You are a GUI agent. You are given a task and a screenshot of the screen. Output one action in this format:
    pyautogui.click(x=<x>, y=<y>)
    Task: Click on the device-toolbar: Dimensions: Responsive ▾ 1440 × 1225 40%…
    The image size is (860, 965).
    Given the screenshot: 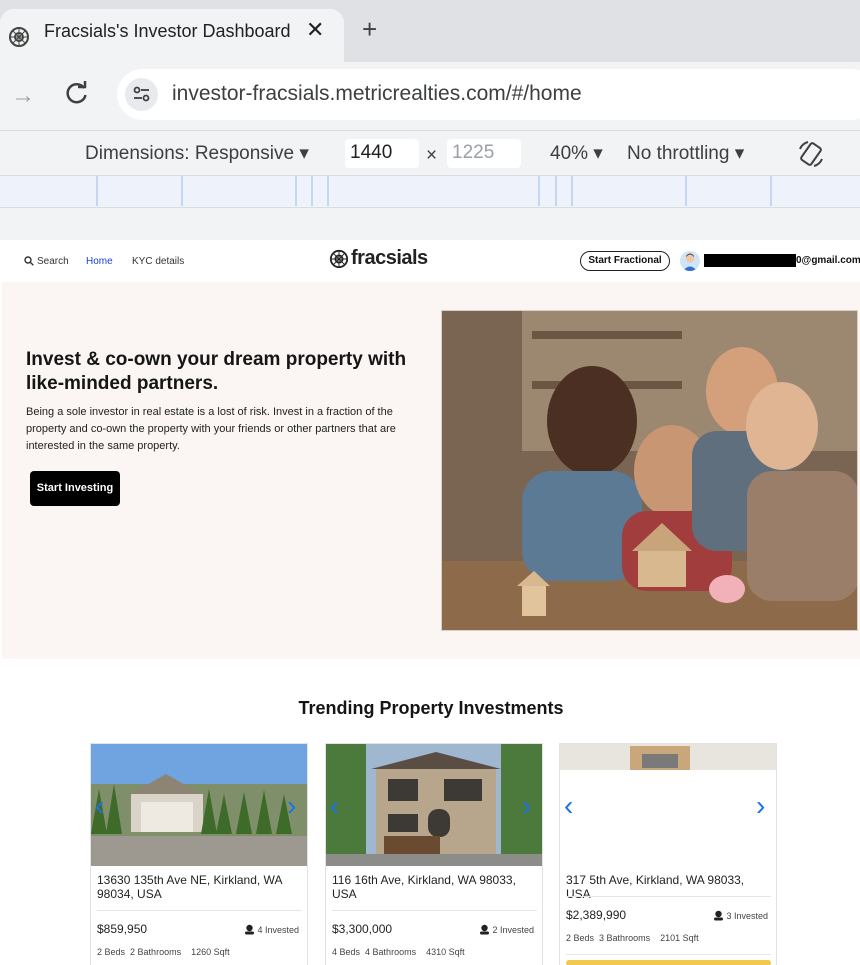 What is the action you would take?
    pyautogui.click(x=430, y=152)
    